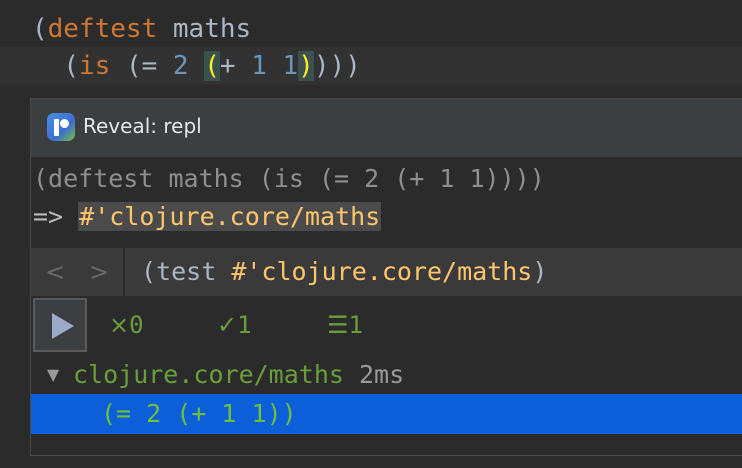 The image size is (742, 468). I want to click on pass-count-value: 1, so click(244, 325).